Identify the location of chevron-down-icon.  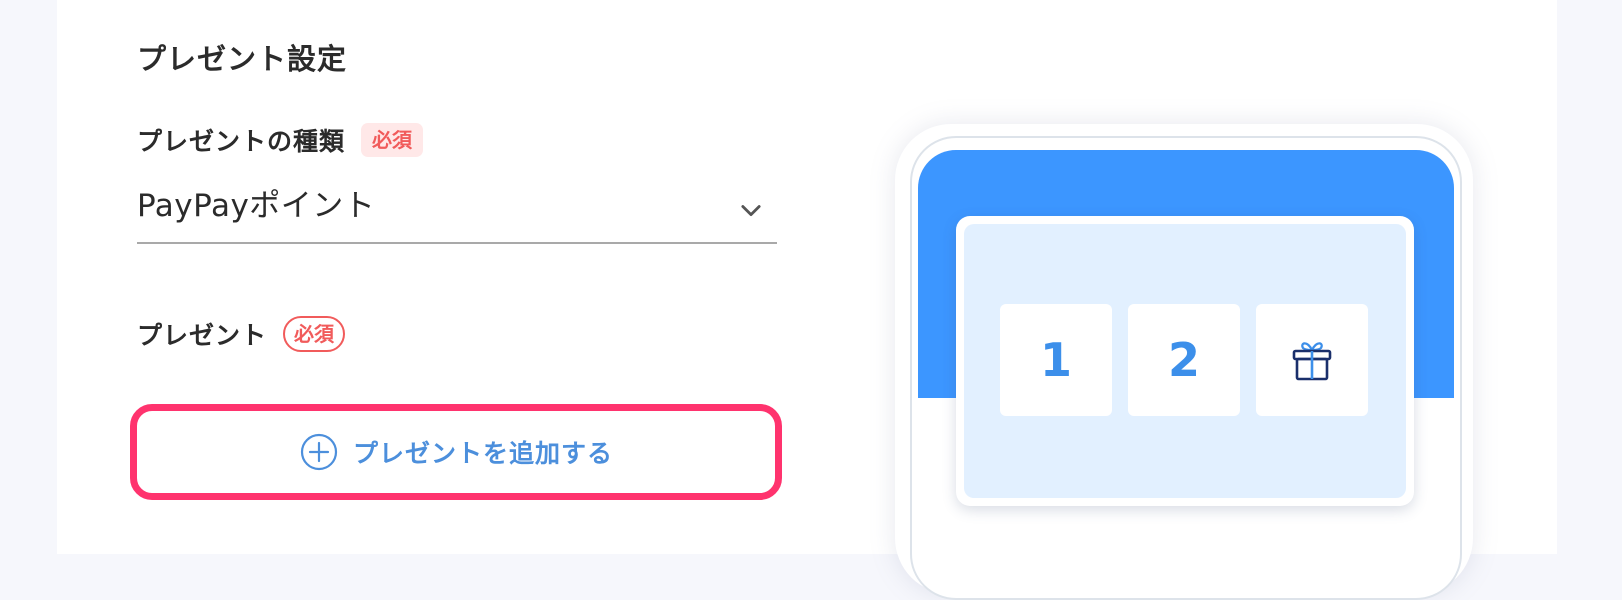
(751, 211).